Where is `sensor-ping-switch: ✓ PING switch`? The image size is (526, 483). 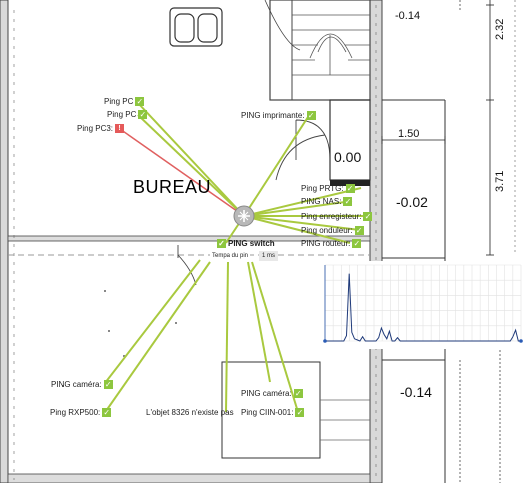 sensor-ping-switch: ✓ PING switch is located at coordinates (246, 244).